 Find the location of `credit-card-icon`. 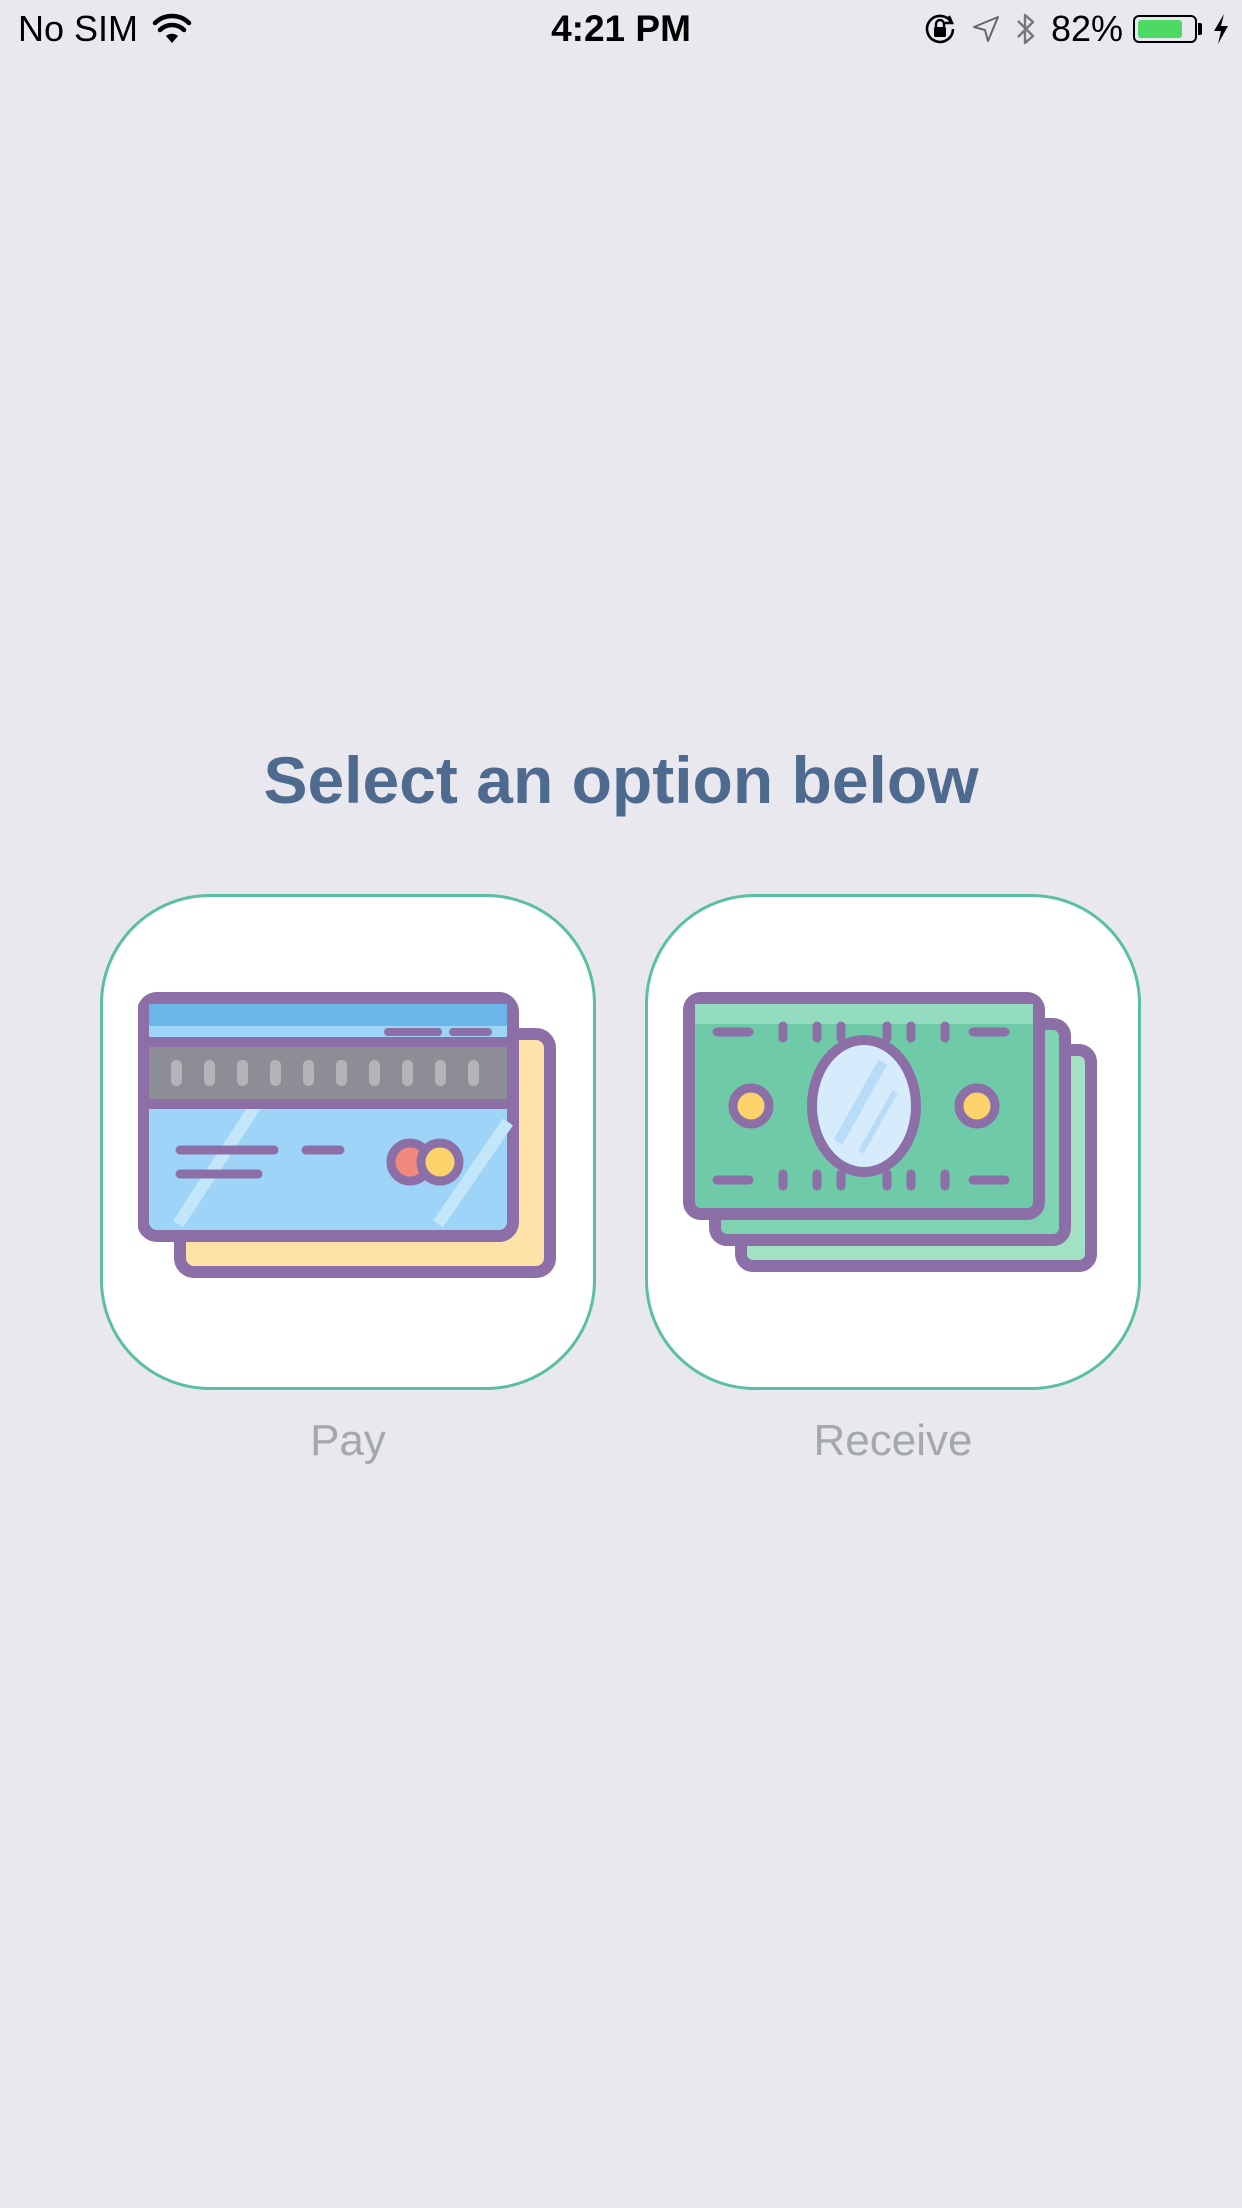

credit-card-icon is located at coordinates (347, 1135).